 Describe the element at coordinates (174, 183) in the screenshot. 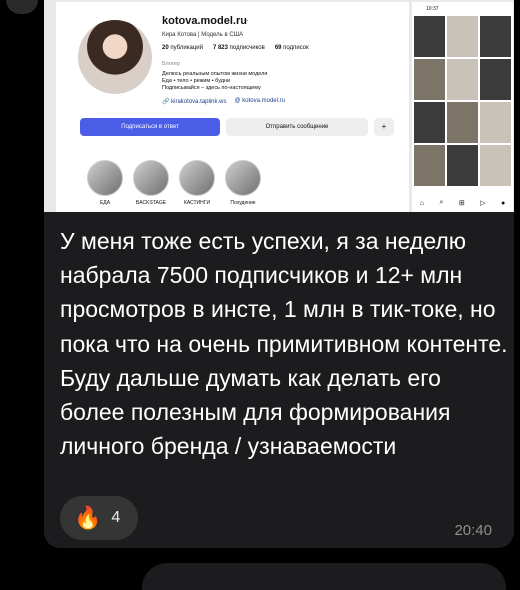

I see `story-highlights: ЕДА BACKSTAGE КАСТИНГИ Похудение` at that location.